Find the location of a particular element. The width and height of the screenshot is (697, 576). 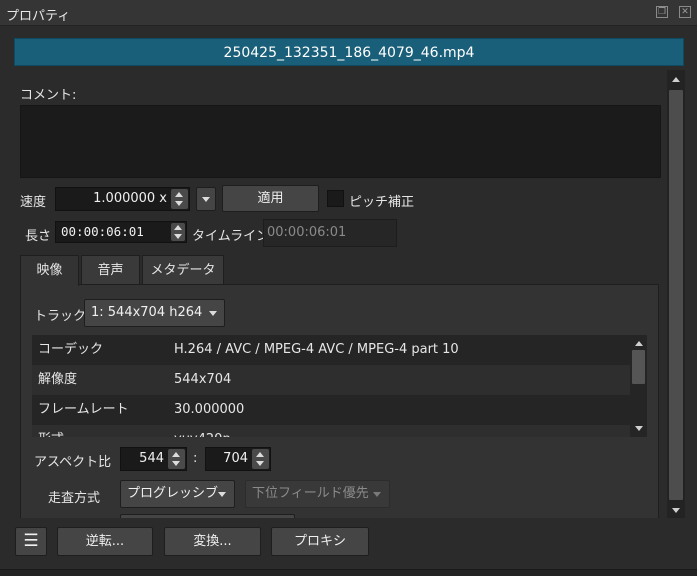

duration-label: 長さ is located at coordinates (38, 236).